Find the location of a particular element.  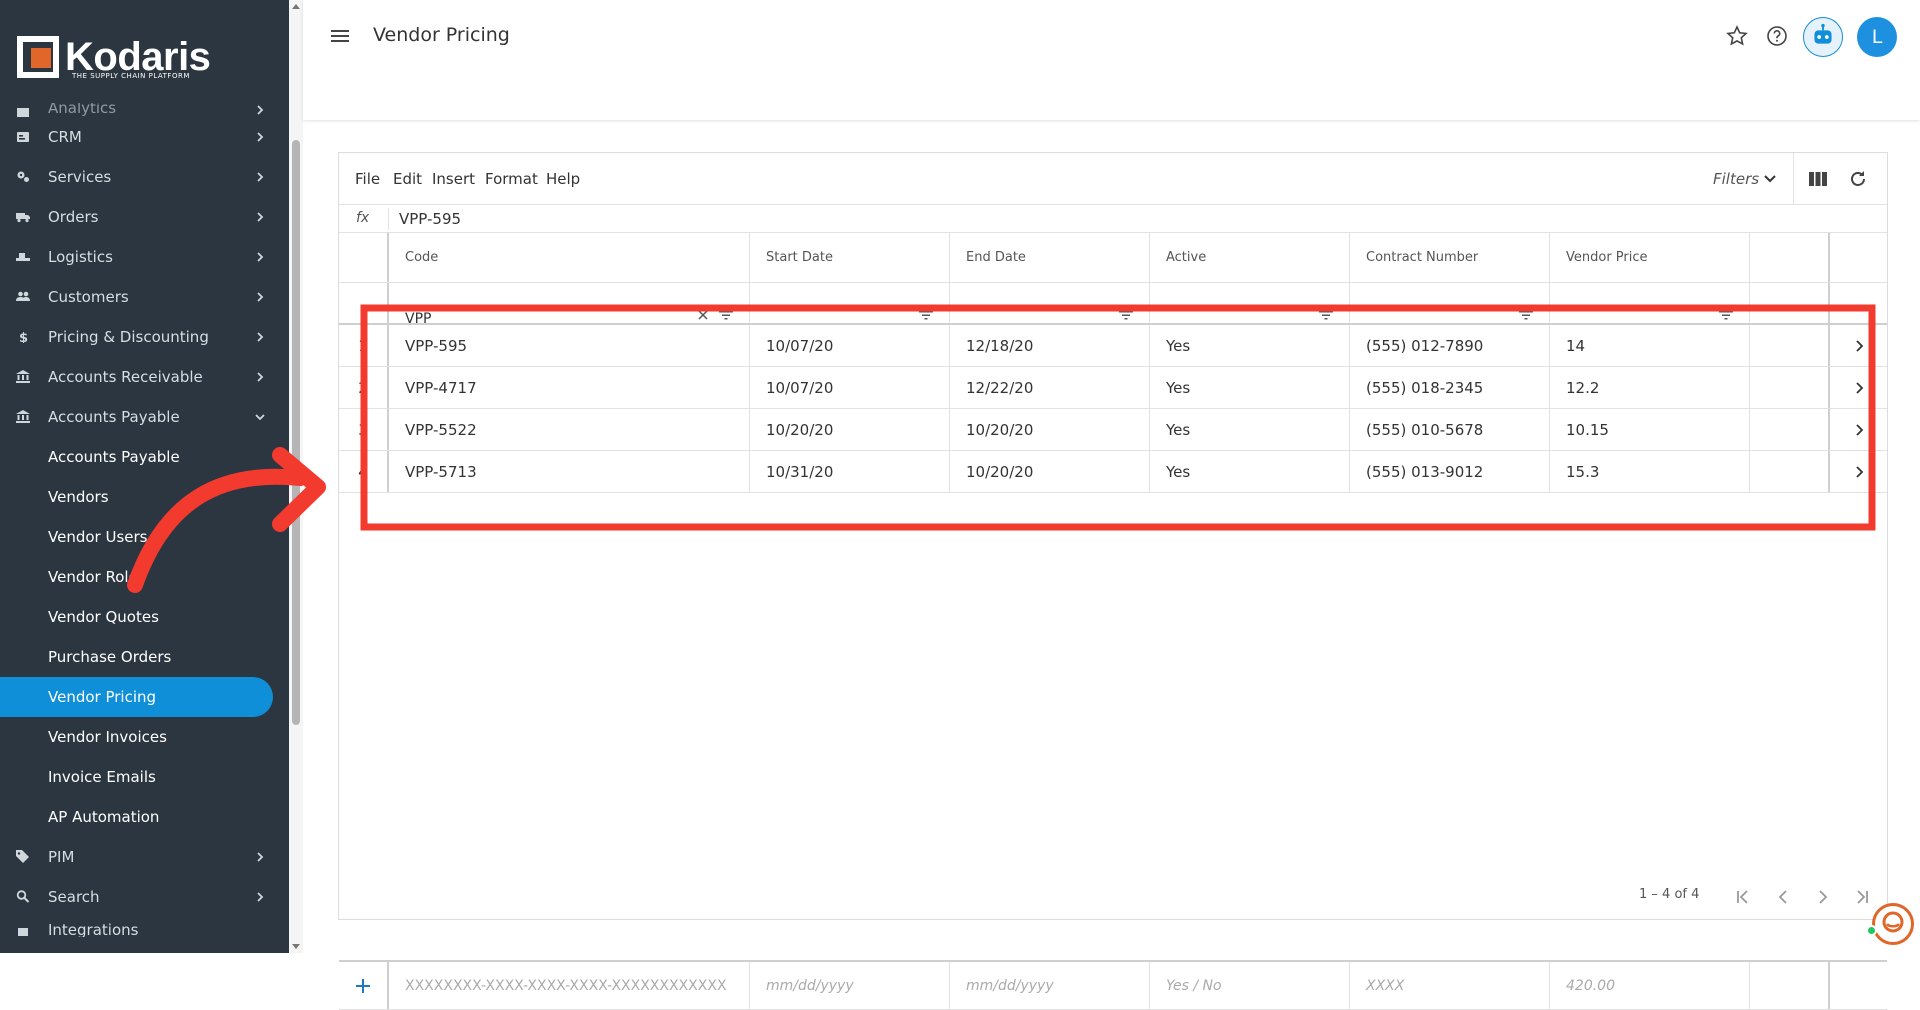

scroll-down-arrow-icon is located at coordinates (296, 946).